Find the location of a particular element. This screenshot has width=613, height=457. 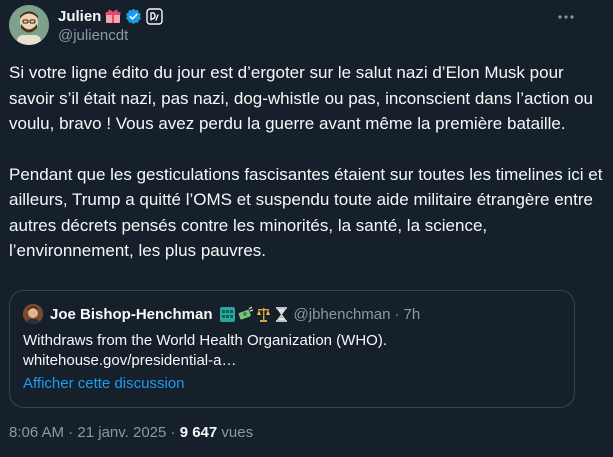

avatar is located at coordinates (29, 25).